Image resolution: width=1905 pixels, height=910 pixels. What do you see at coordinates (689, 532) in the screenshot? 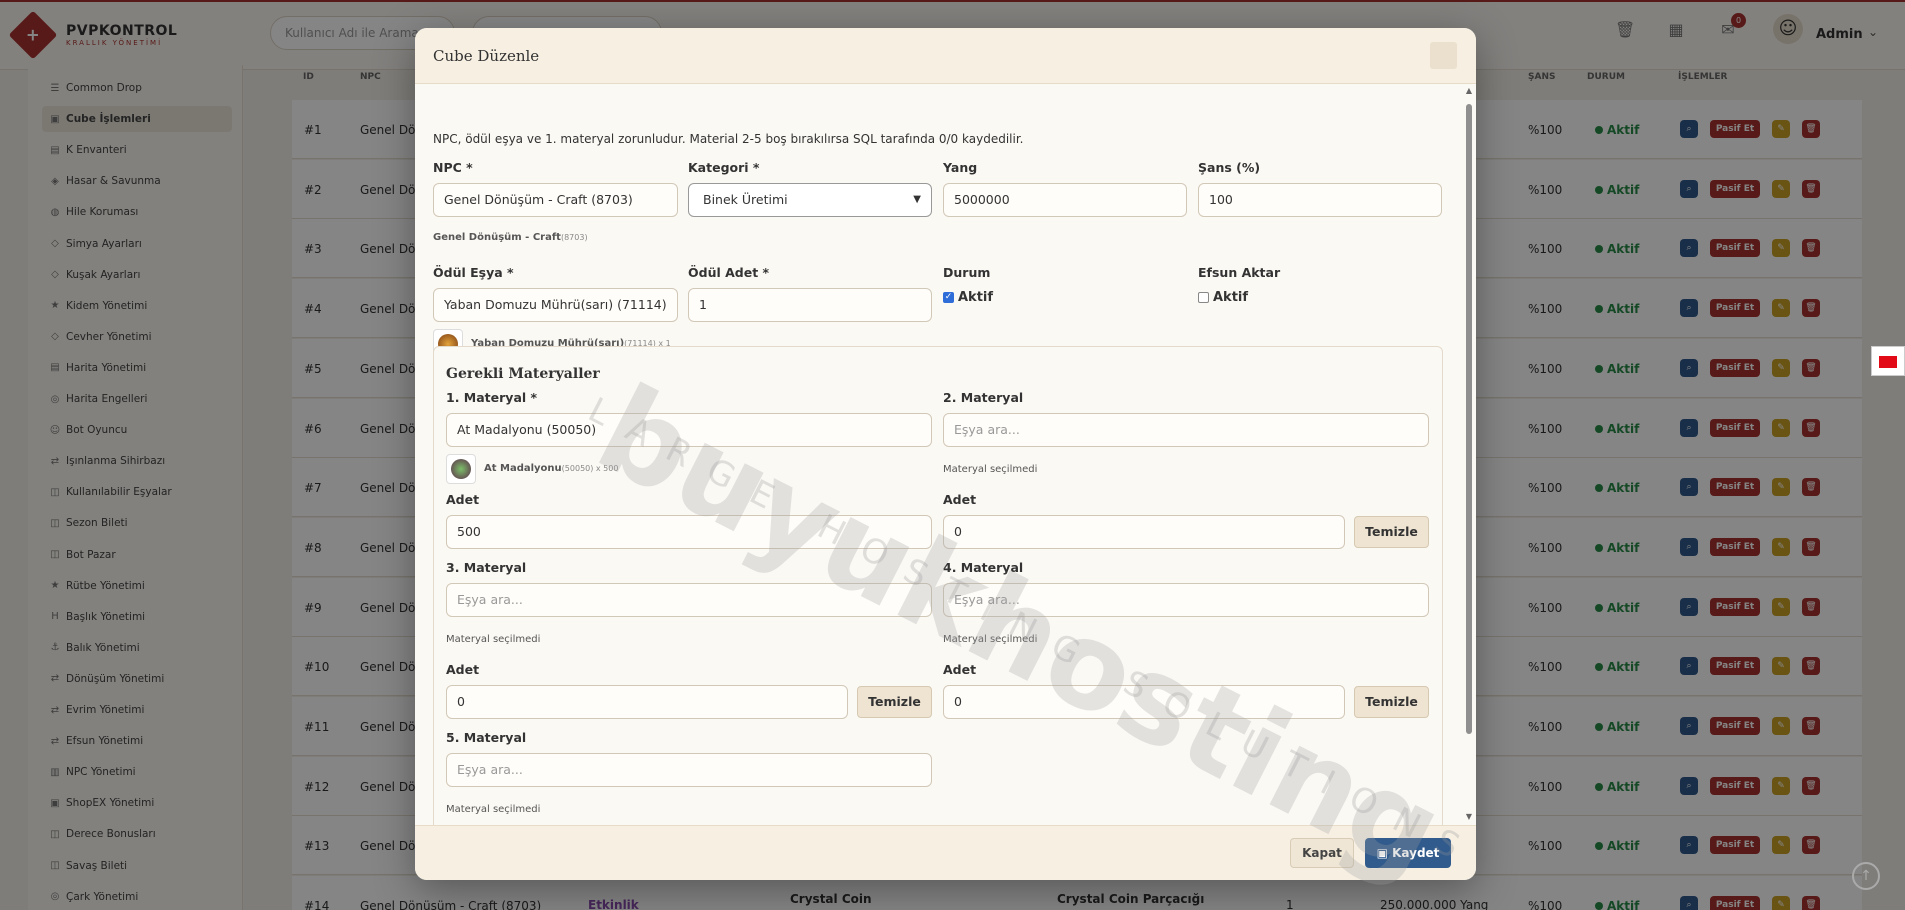
I see `m1-adet-field: 500` at bounding box center [689, 532].